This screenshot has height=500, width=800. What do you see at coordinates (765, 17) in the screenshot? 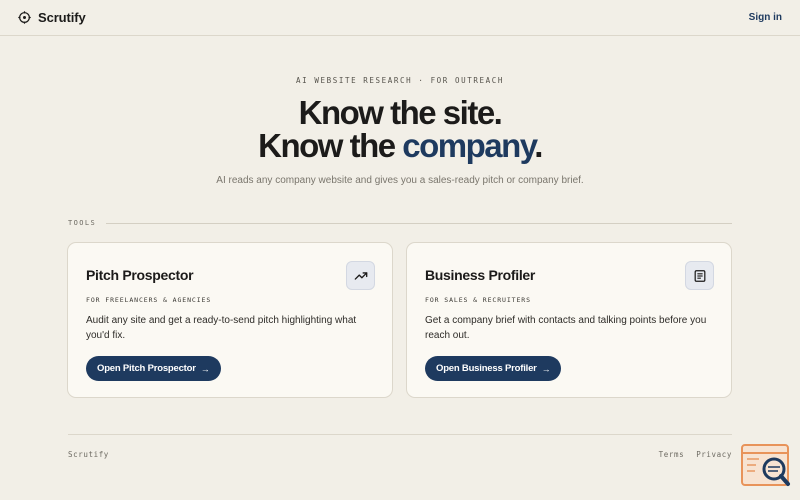
I see `sign-in-link: Sign in` at bounding box center [765, 17].